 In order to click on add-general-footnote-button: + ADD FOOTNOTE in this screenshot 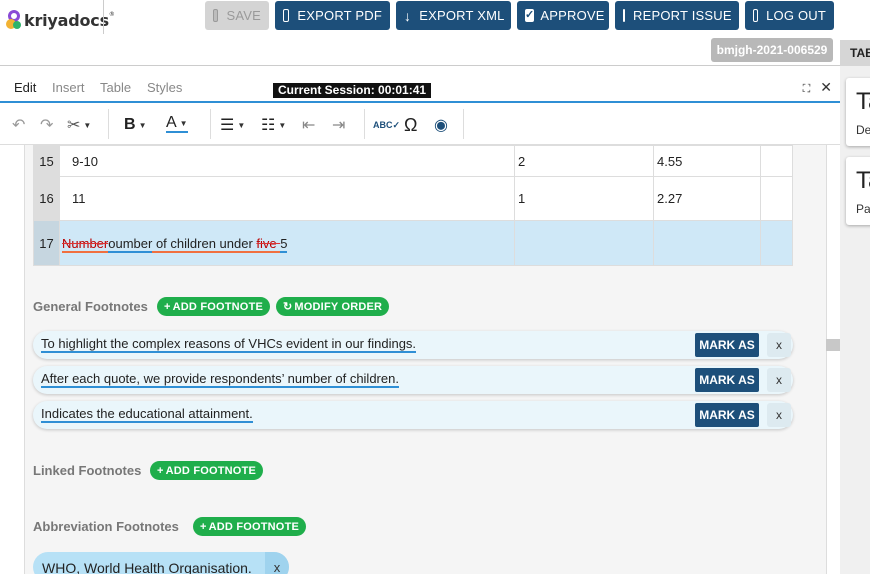, I will do `click(214, 306)`.